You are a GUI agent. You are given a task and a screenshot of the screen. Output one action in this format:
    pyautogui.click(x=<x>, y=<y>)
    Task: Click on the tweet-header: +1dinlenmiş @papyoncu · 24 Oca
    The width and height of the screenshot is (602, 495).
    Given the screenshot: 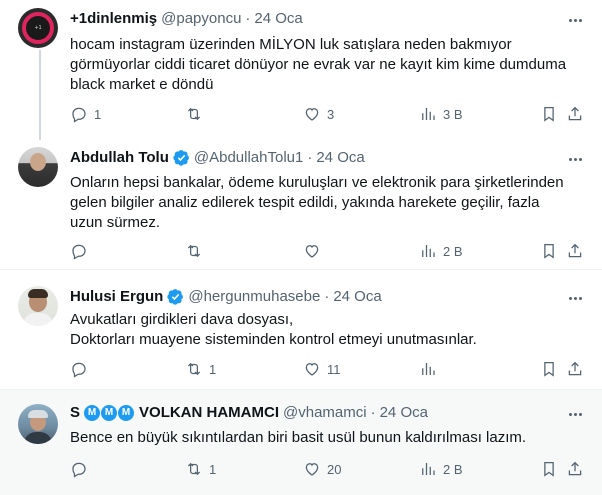 What is the action you would take?
    pyautogui.click(x=186, y=18)
    